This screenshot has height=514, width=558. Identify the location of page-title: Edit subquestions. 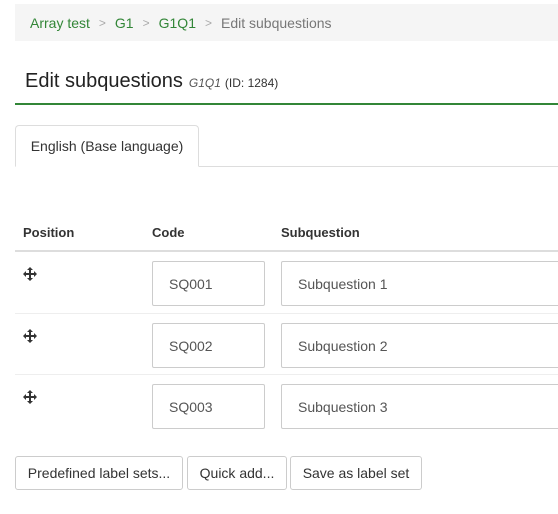
(104, 81).